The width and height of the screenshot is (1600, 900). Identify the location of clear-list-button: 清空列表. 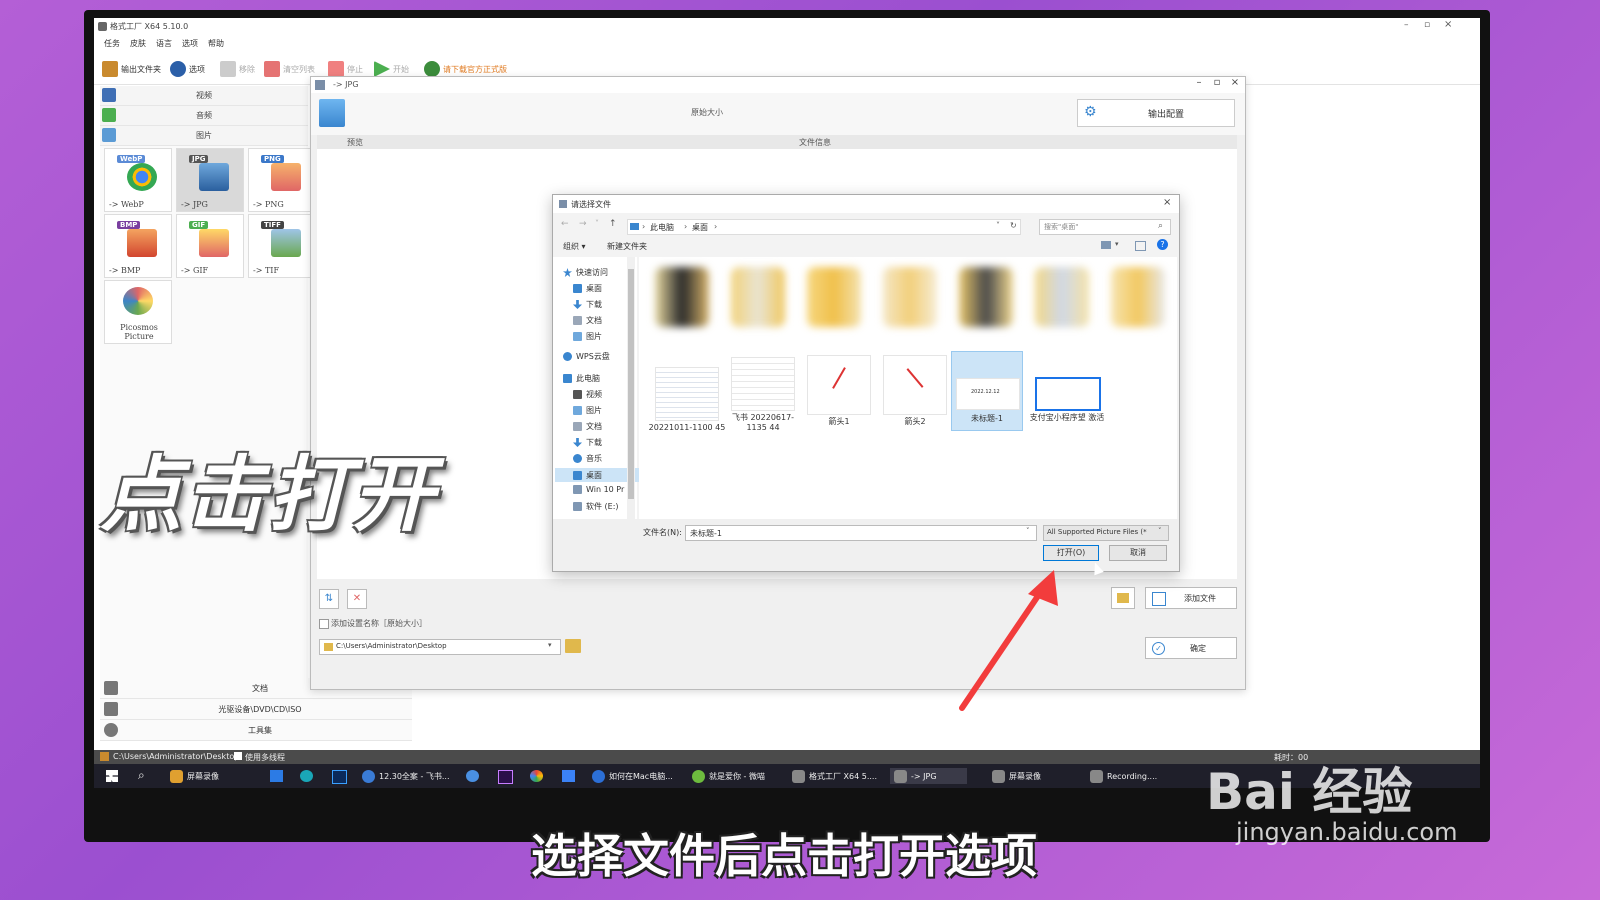
(289, 69).